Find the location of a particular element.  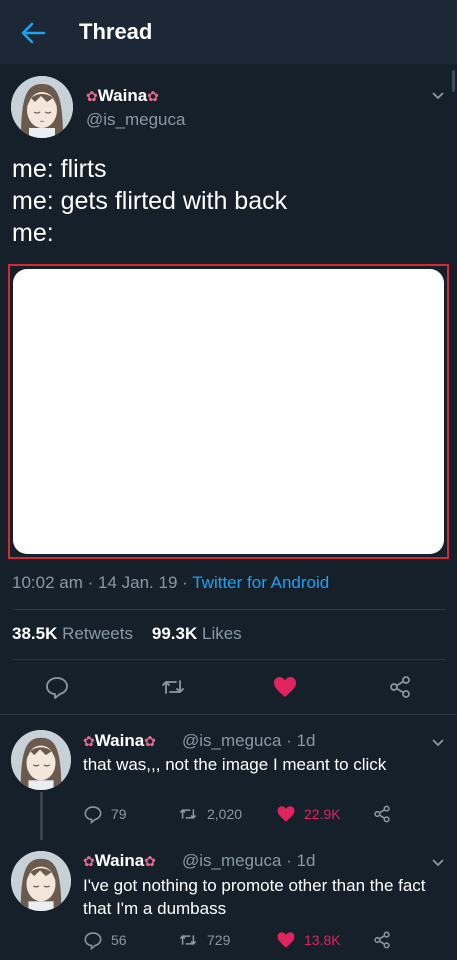

display-name: ✿Waina✿ is located at coordinates (122, 96).